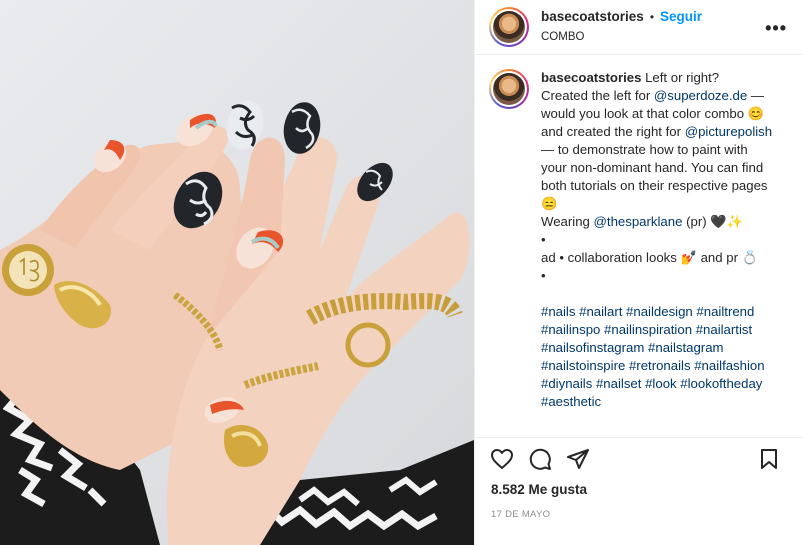  What do you see at coordinates (652, 167) in the screenshot?
I see `caption-line: your non-dominant hand. You can find` at bounding box center [652, 167].